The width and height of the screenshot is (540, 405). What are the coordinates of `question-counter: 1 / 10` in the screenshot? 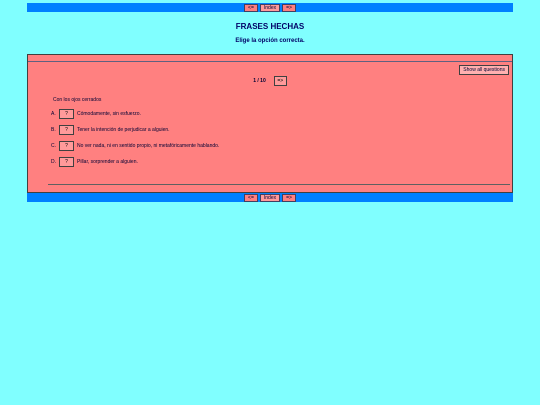 It's located at (259, 81).